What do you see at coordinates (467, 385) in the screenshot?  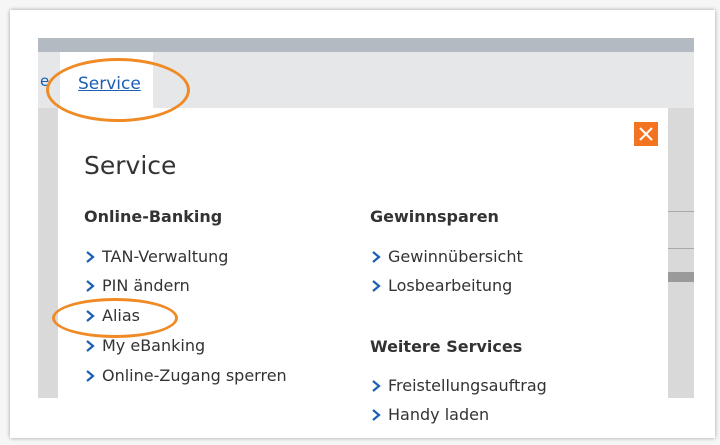 I see `menu-item-label: Freistellungsauftrag` at bounding box center [467, 385].